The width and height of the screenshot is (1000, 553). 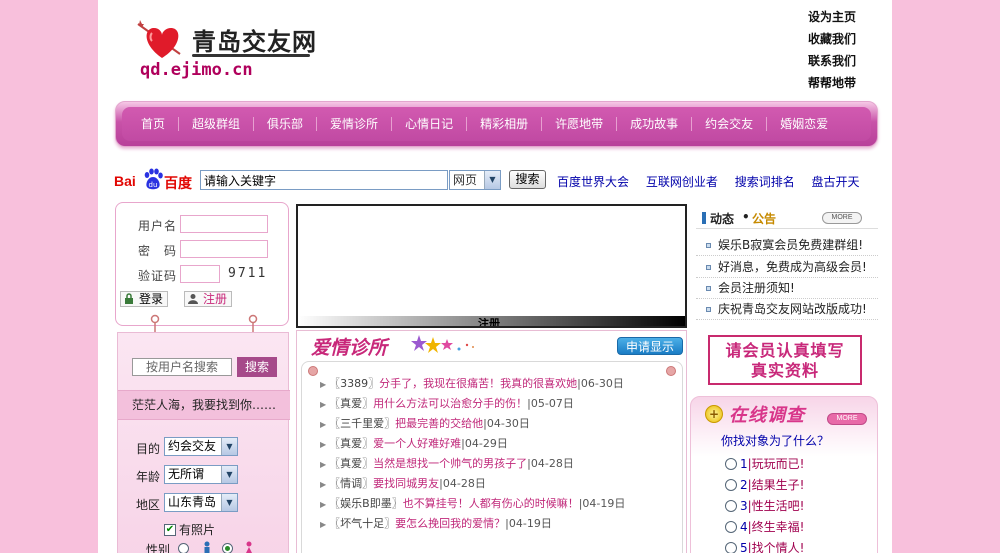 What do you see at coordinates (197, 530) in the screenshot?
I see `has-photo-label: 有照片` at bounding box center [197, 530].